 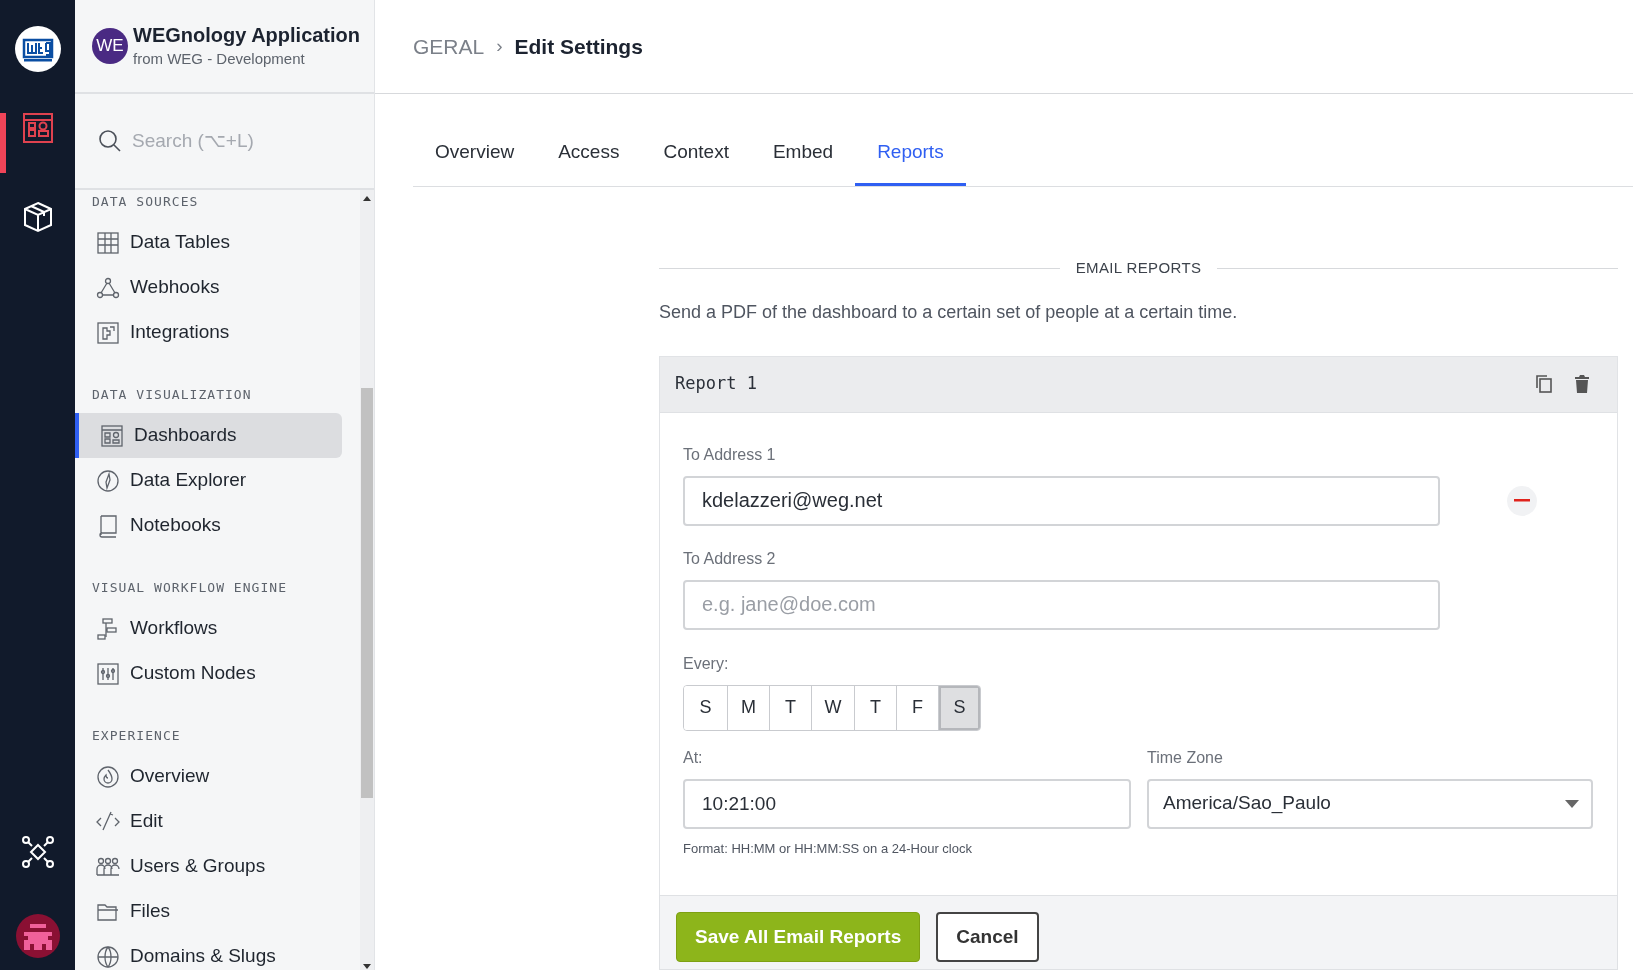 I want to click on day-toggle: S, so click(x=959, y=707).